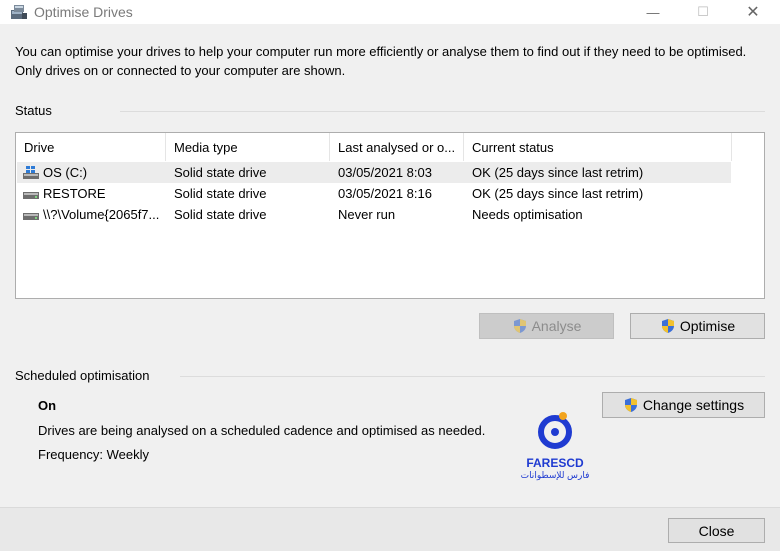  I want to click on column-header-drive: Drive, so click(91, 147).